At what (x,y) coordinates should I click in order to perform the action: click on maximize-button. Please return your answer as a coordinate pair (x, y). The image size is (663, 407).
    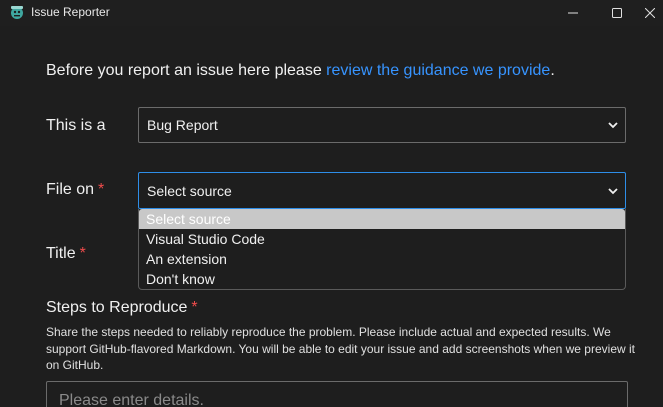
    Looking at the image, I should click on (617, 13).